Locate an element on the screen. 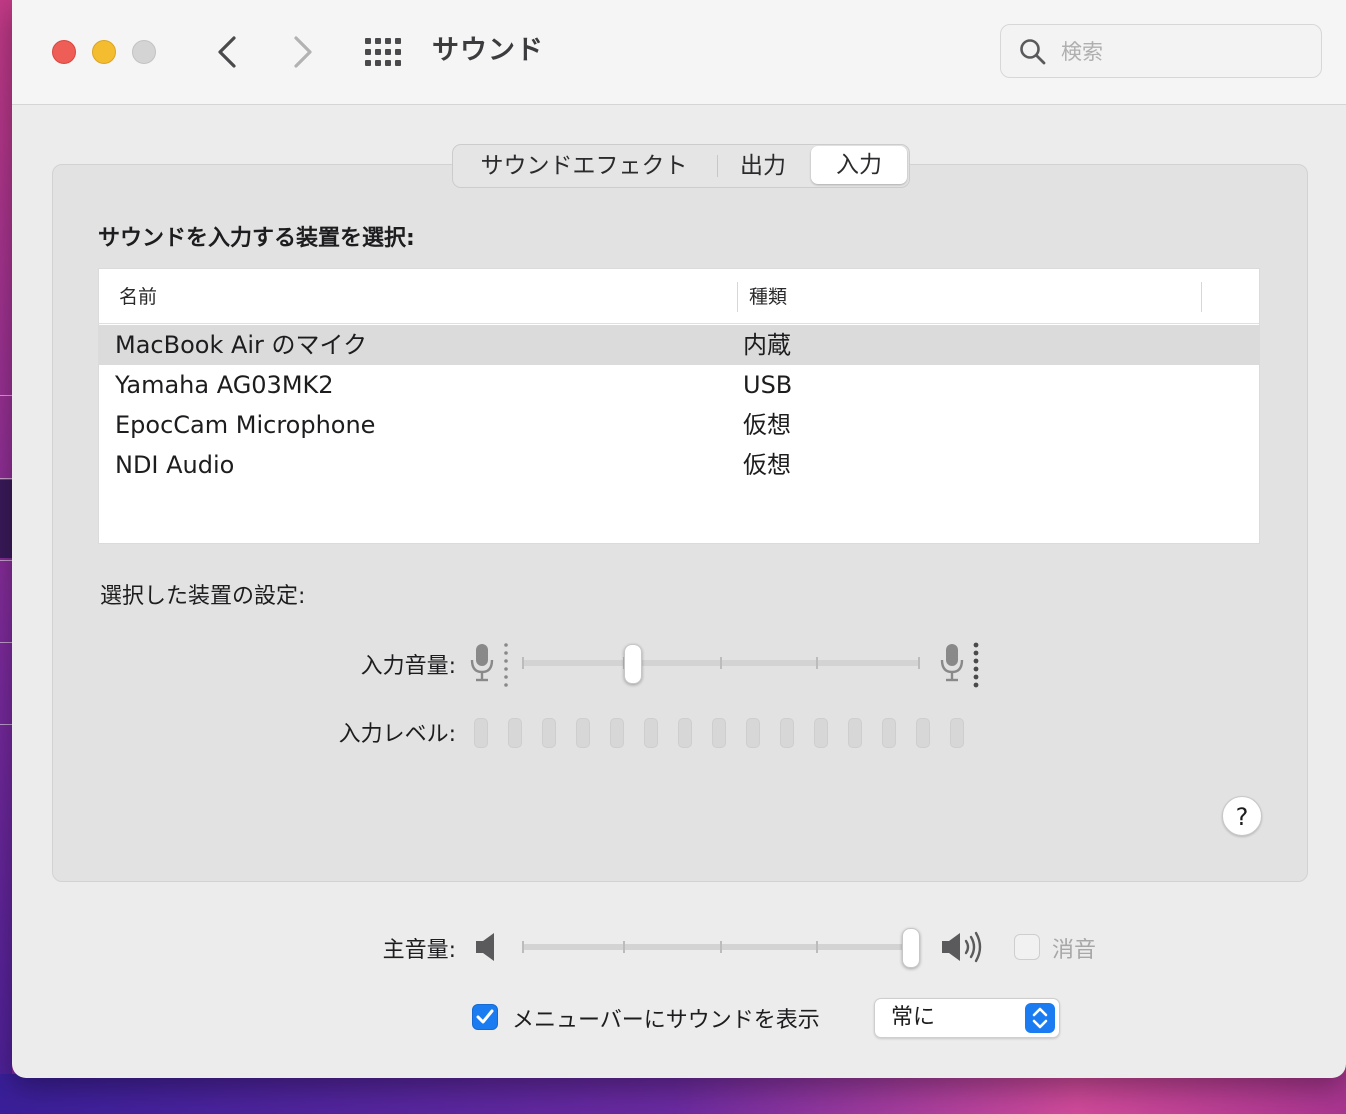 This screenshot has width=1346, height=1114. minimize-button is located at coordinates (104, 52).